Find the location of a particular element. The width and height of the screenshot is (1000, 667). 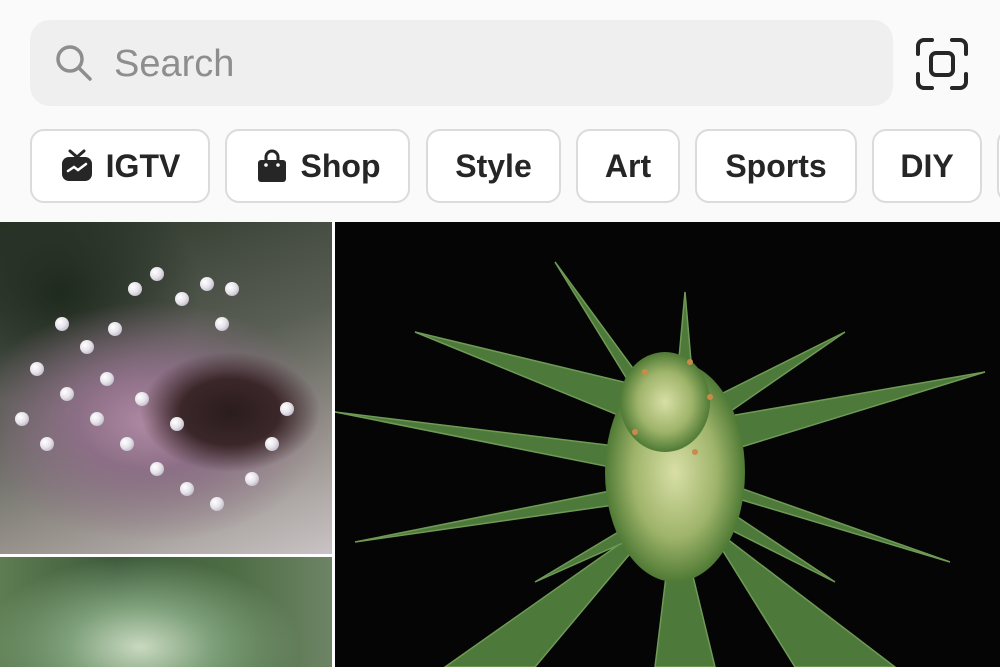

category-chip-diy: DIY is located at coordinates (927, 166).